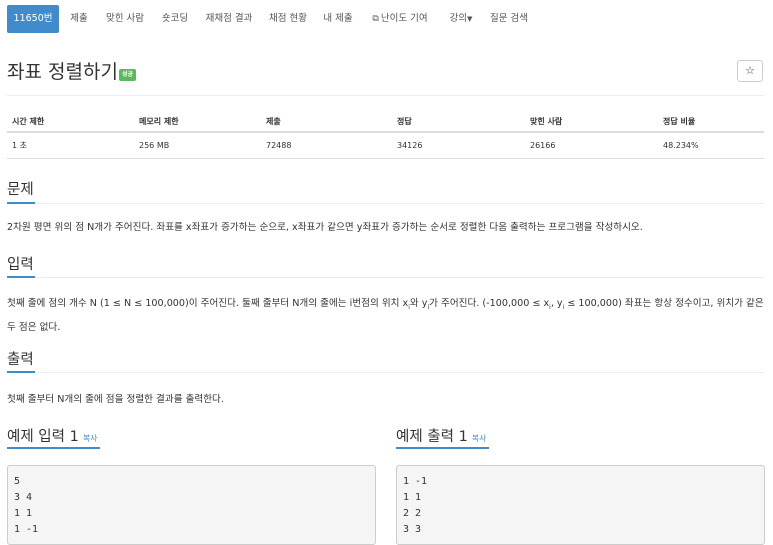 The width and height of the screenshot is (773, 545). I want to click on example-output-heading: 예제 출력 1 복사, so click(441, 435).